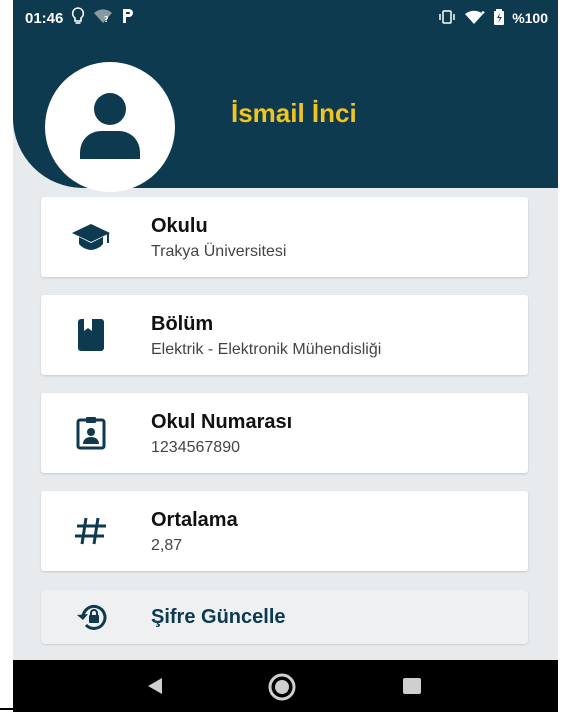 The width and height of the screenshot is (567, 727). Describe the element at coordinates (284, 335) in the screenshot. I see `card-department: Bölüm Elektrik - Elektronik Mühendisliği` at that location.